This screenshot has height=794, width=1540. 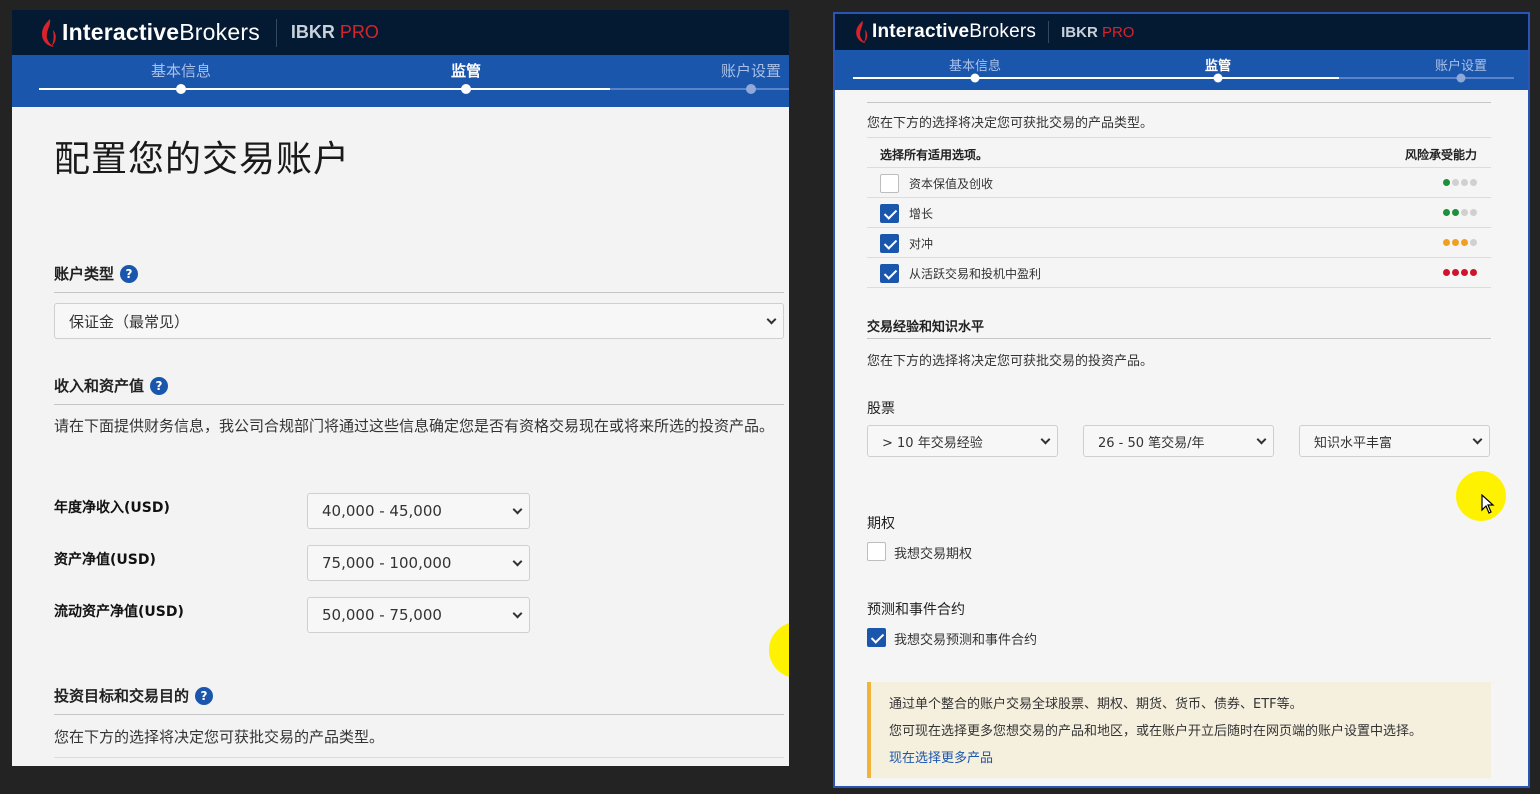 What do you see at coordinates (1426, 78) in the screenshot?
I see `step-remaining-line` at bounding box center [1426, 78].